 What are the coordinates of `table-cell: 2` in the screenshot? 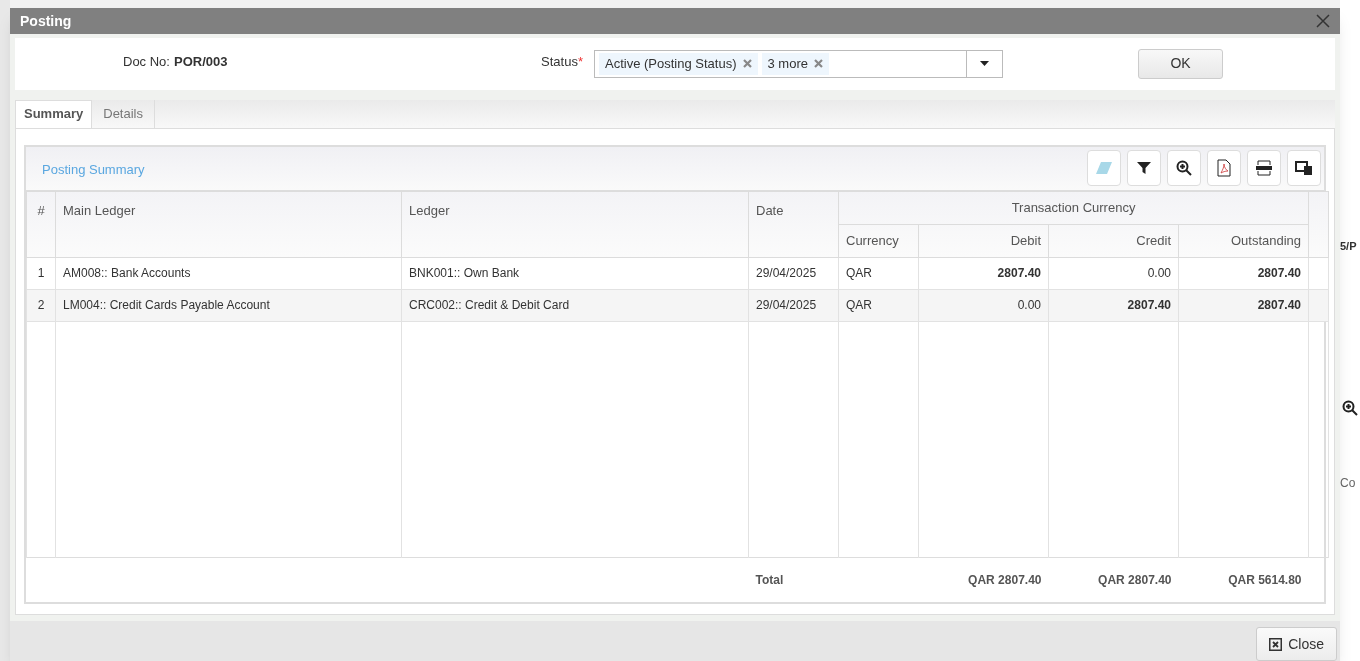 It's located at (41, 305).